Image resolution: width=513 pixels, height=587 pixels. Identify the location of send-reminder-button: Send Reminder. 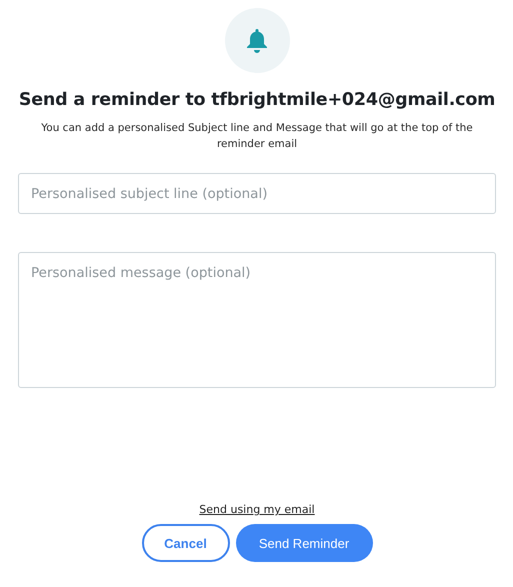
(304, 543).